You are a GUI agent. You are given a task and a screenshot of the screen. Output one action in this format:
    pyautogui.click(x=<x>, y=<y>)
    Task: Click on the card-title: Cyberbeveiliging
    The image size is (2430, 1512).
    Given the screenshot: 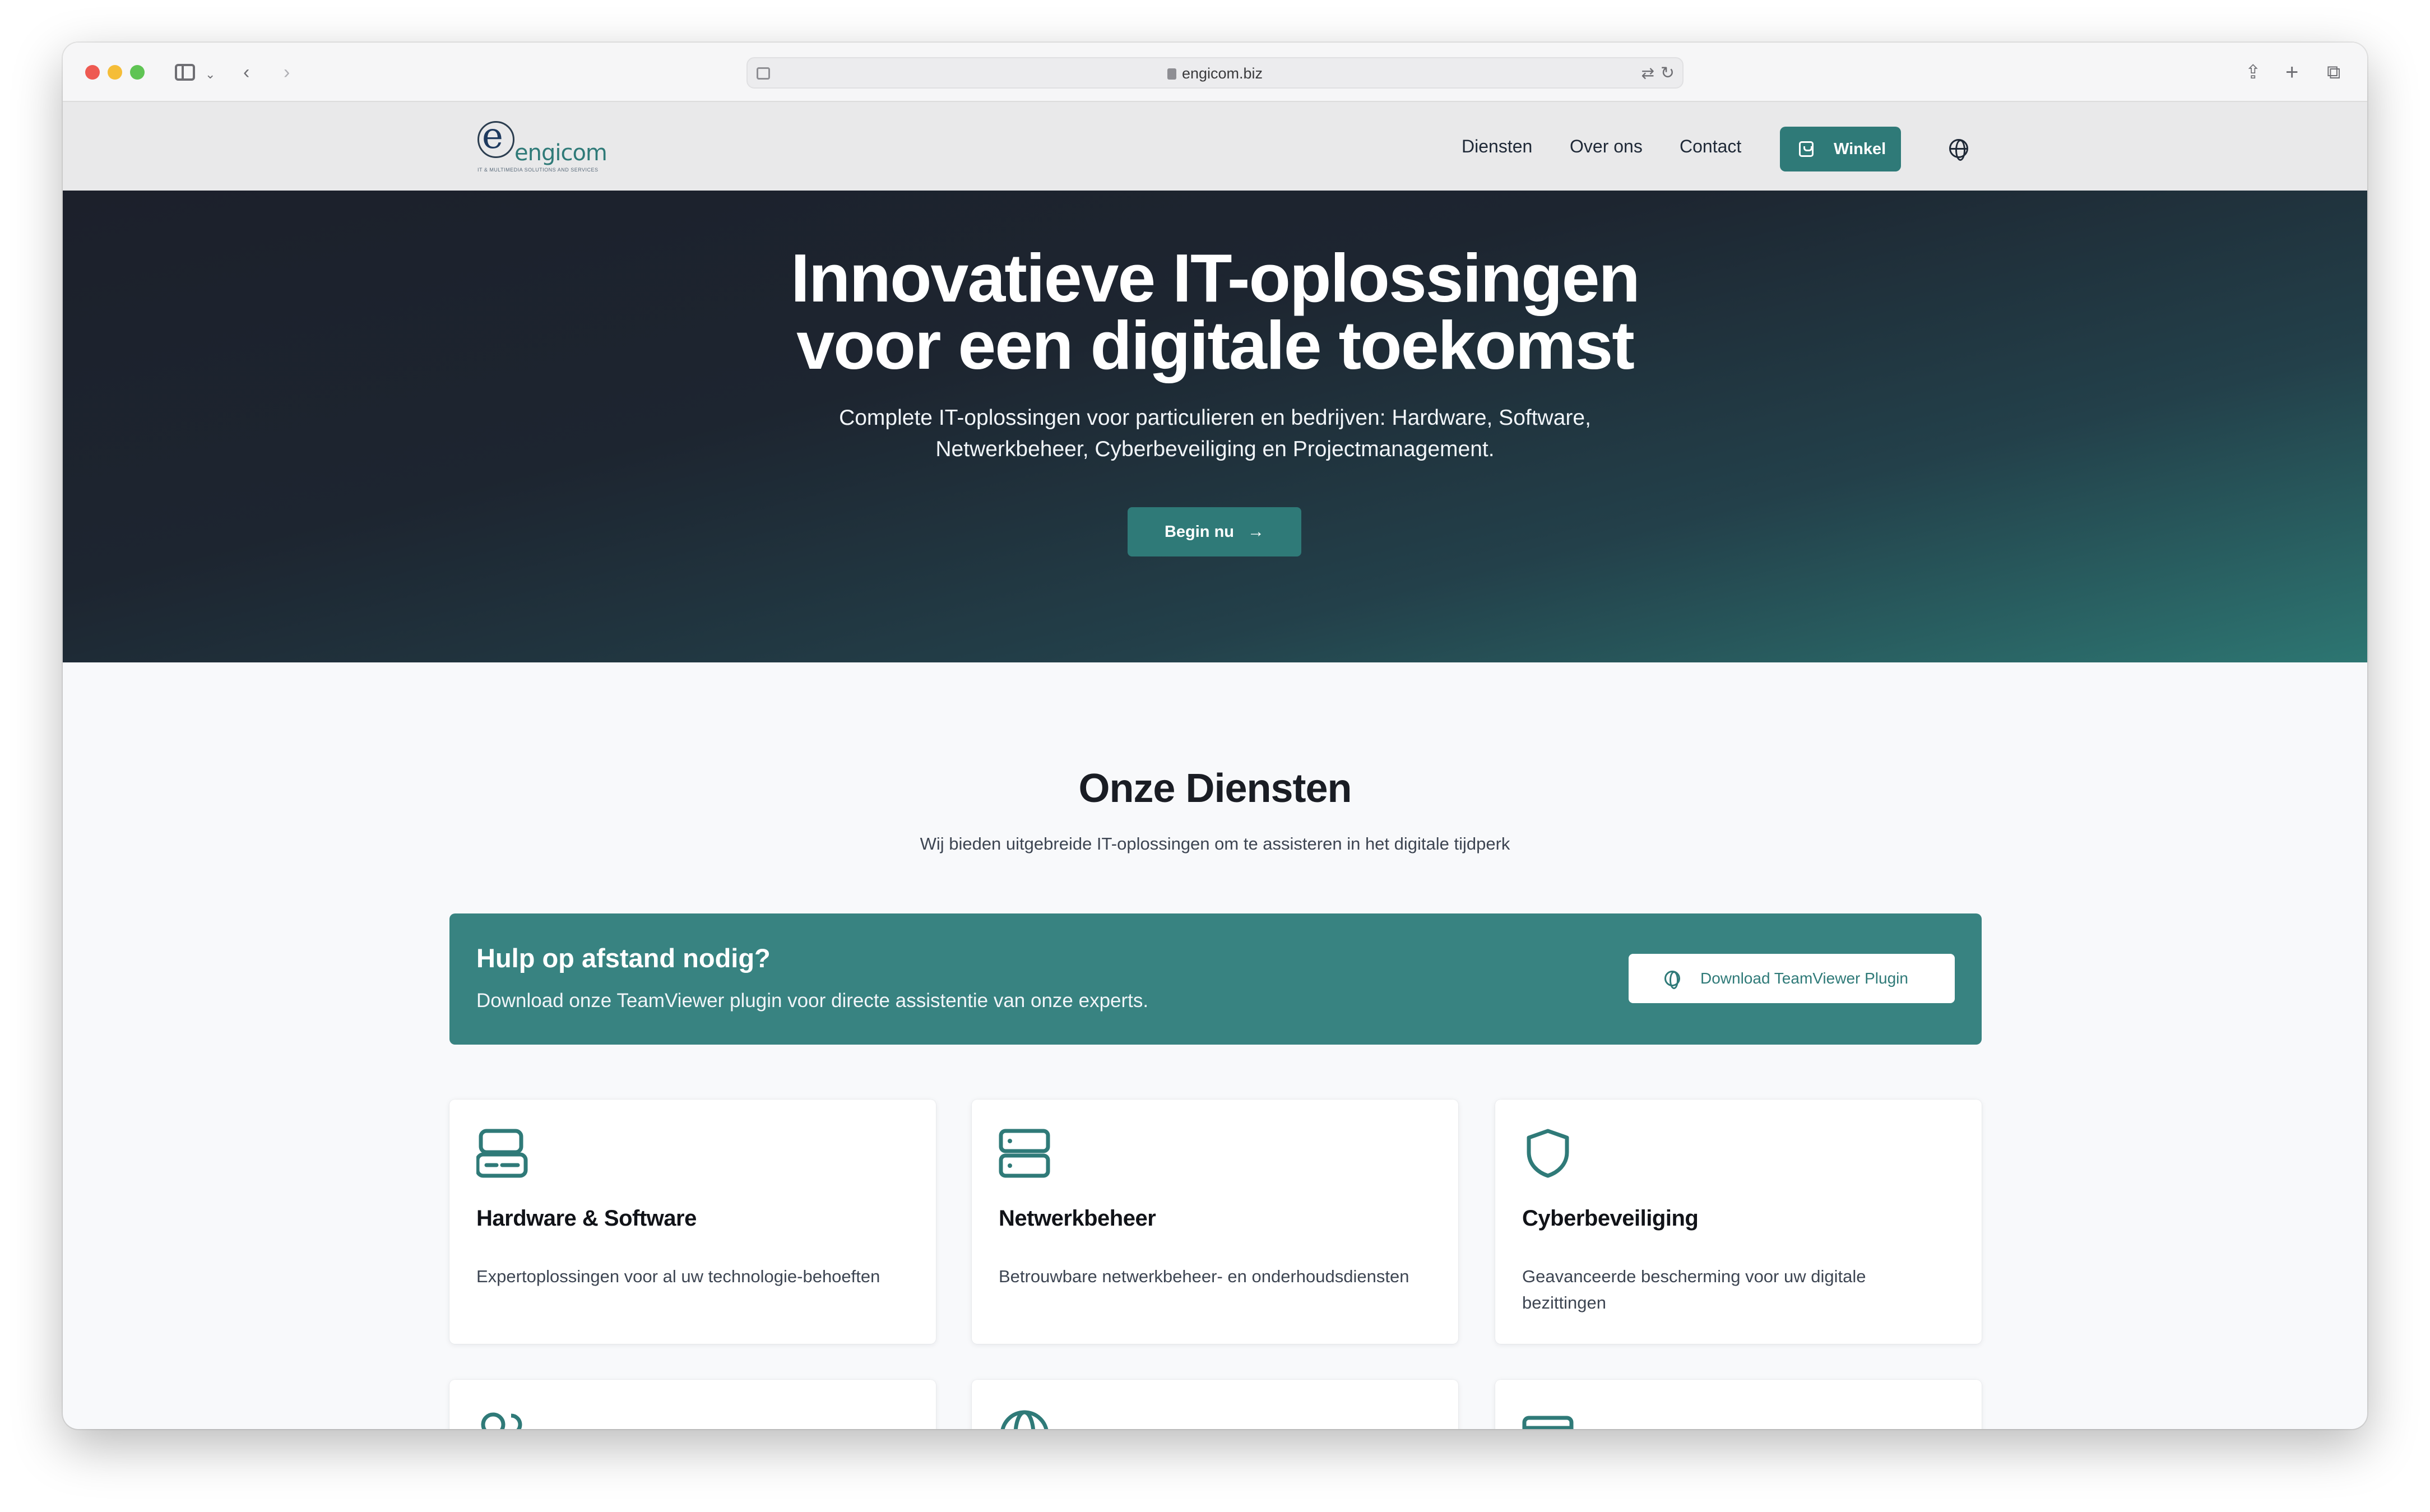 What is the action you would take?
    pyautogui.click(x=1610, y=1218)
    